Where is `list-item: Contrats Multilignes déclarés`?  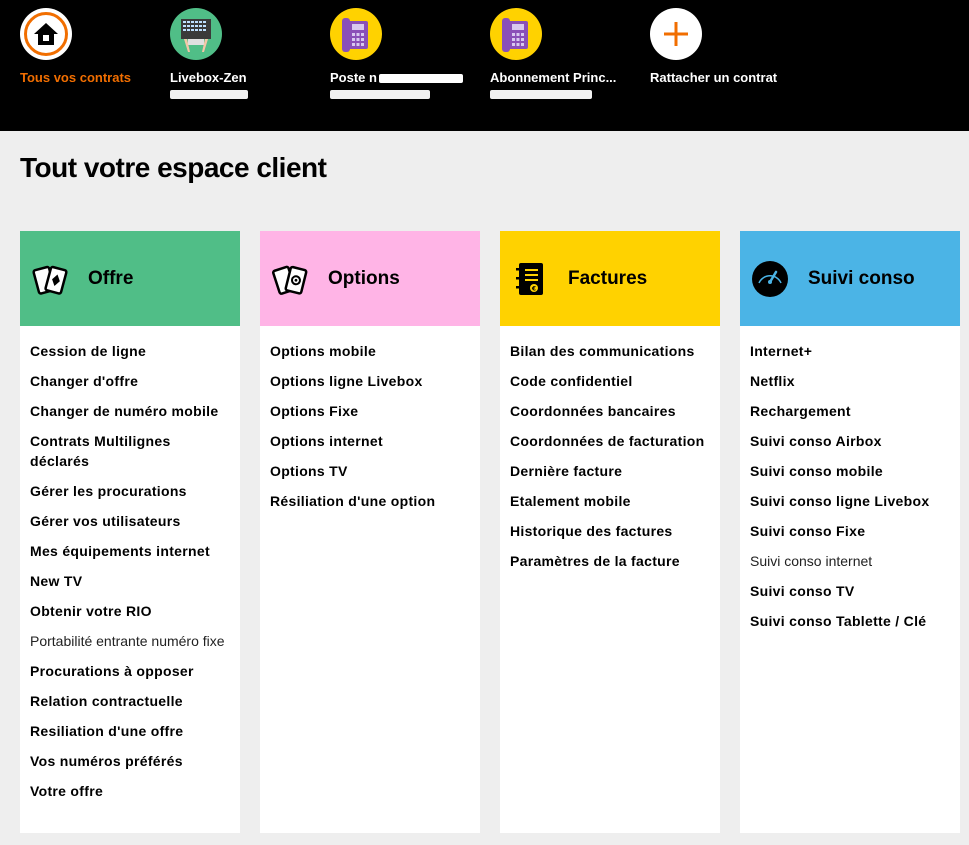
list-item: Contrats Multilignes déclarés is located at coordinates (130, 451).